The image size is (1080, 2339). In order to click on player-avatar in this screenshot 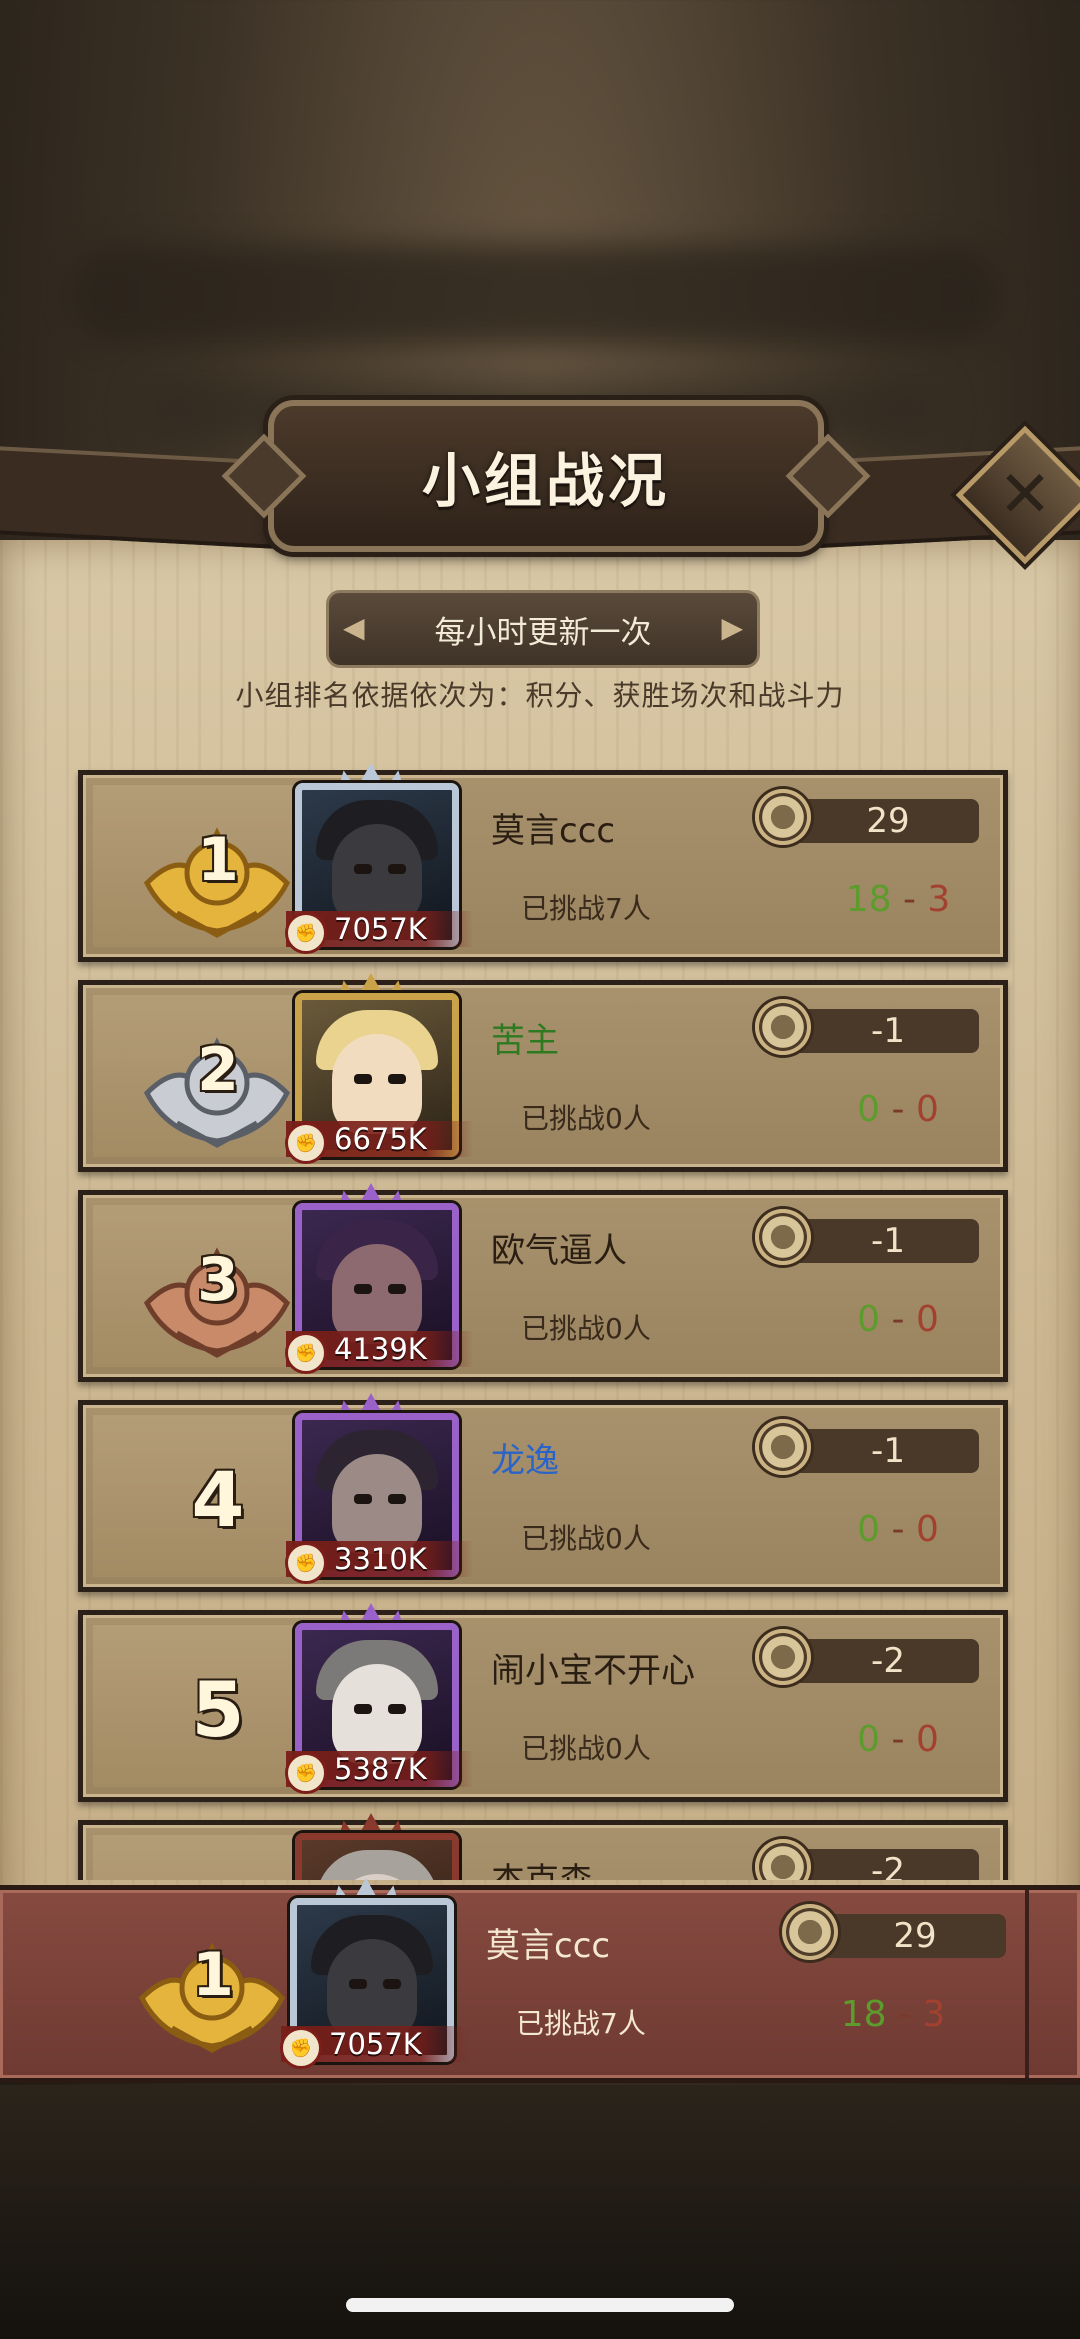, I will do `click(371, 1846)`.